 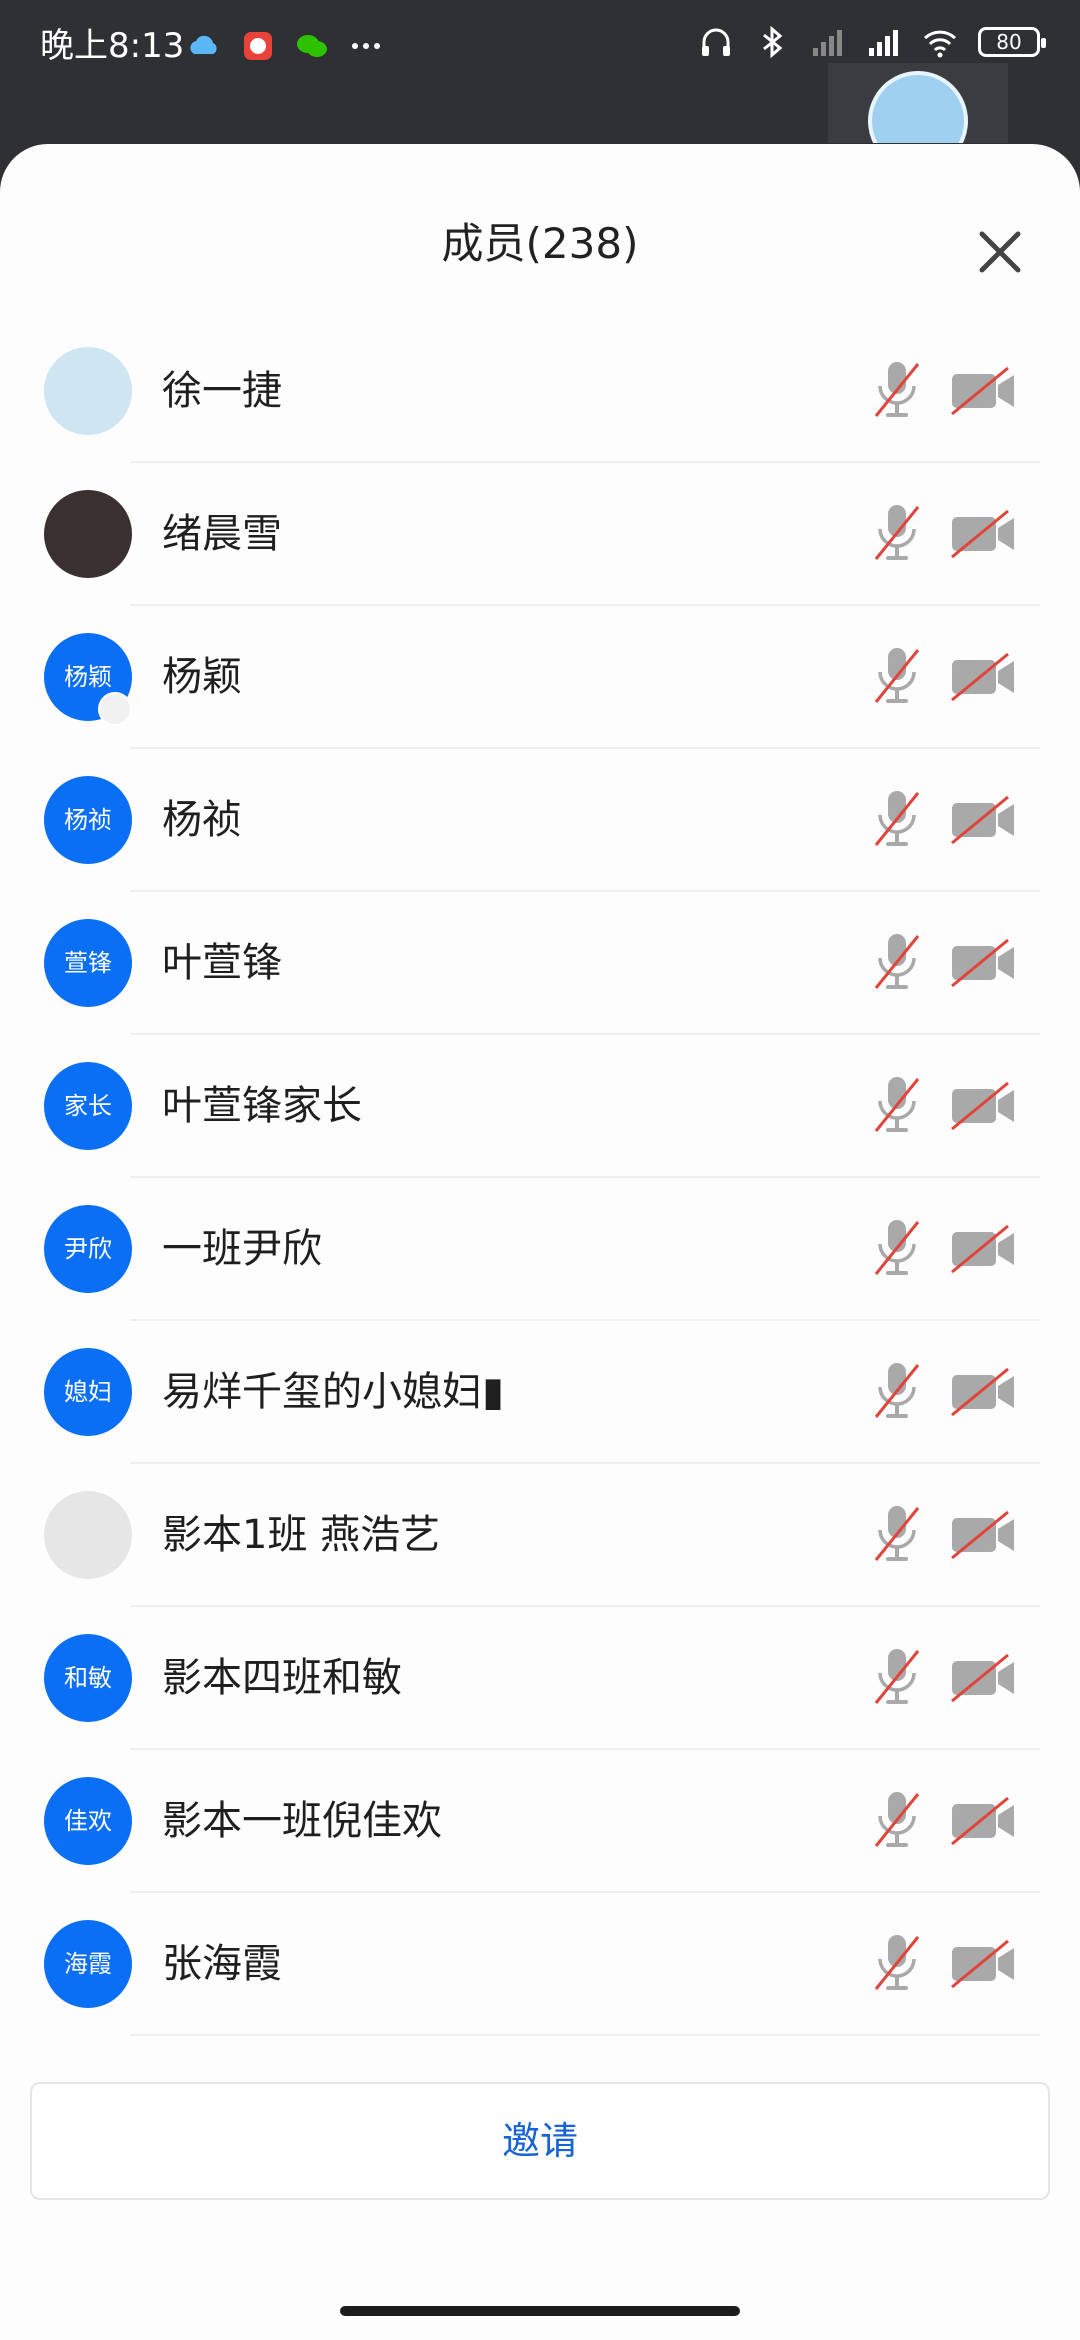 What do you see at coordinates (366, 46) in the screenshot?
I see `more-dots-icon` at bounding box center [366, 46].